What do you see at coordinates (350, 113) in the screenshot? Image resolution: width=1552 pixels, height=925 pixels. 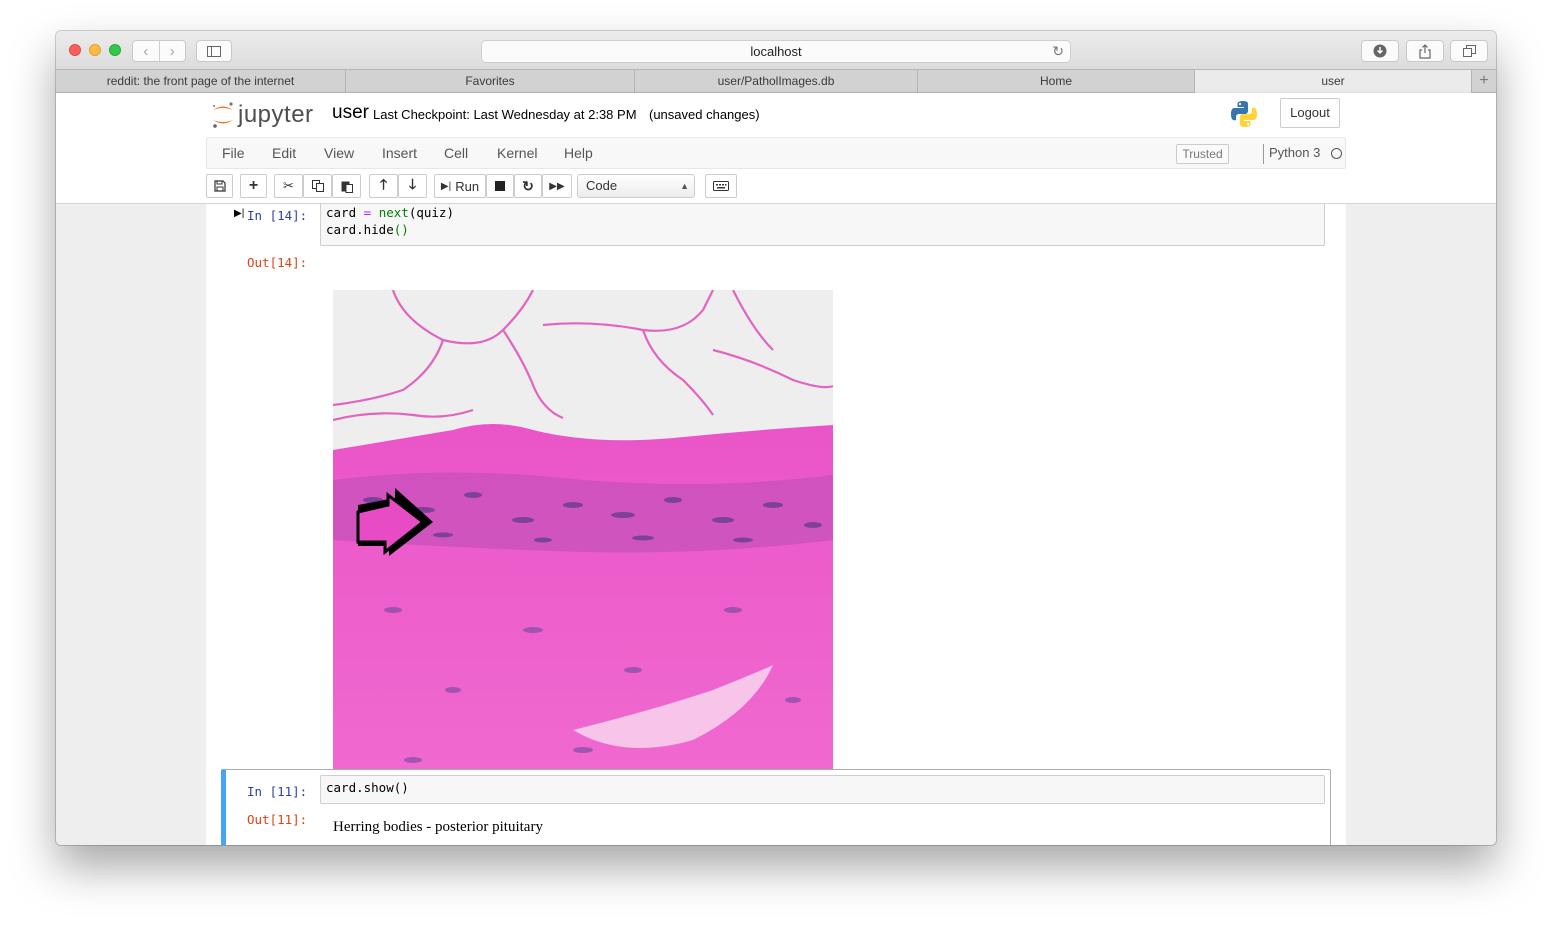 I see `notebook-name: user` at bounding box center [350, 113].